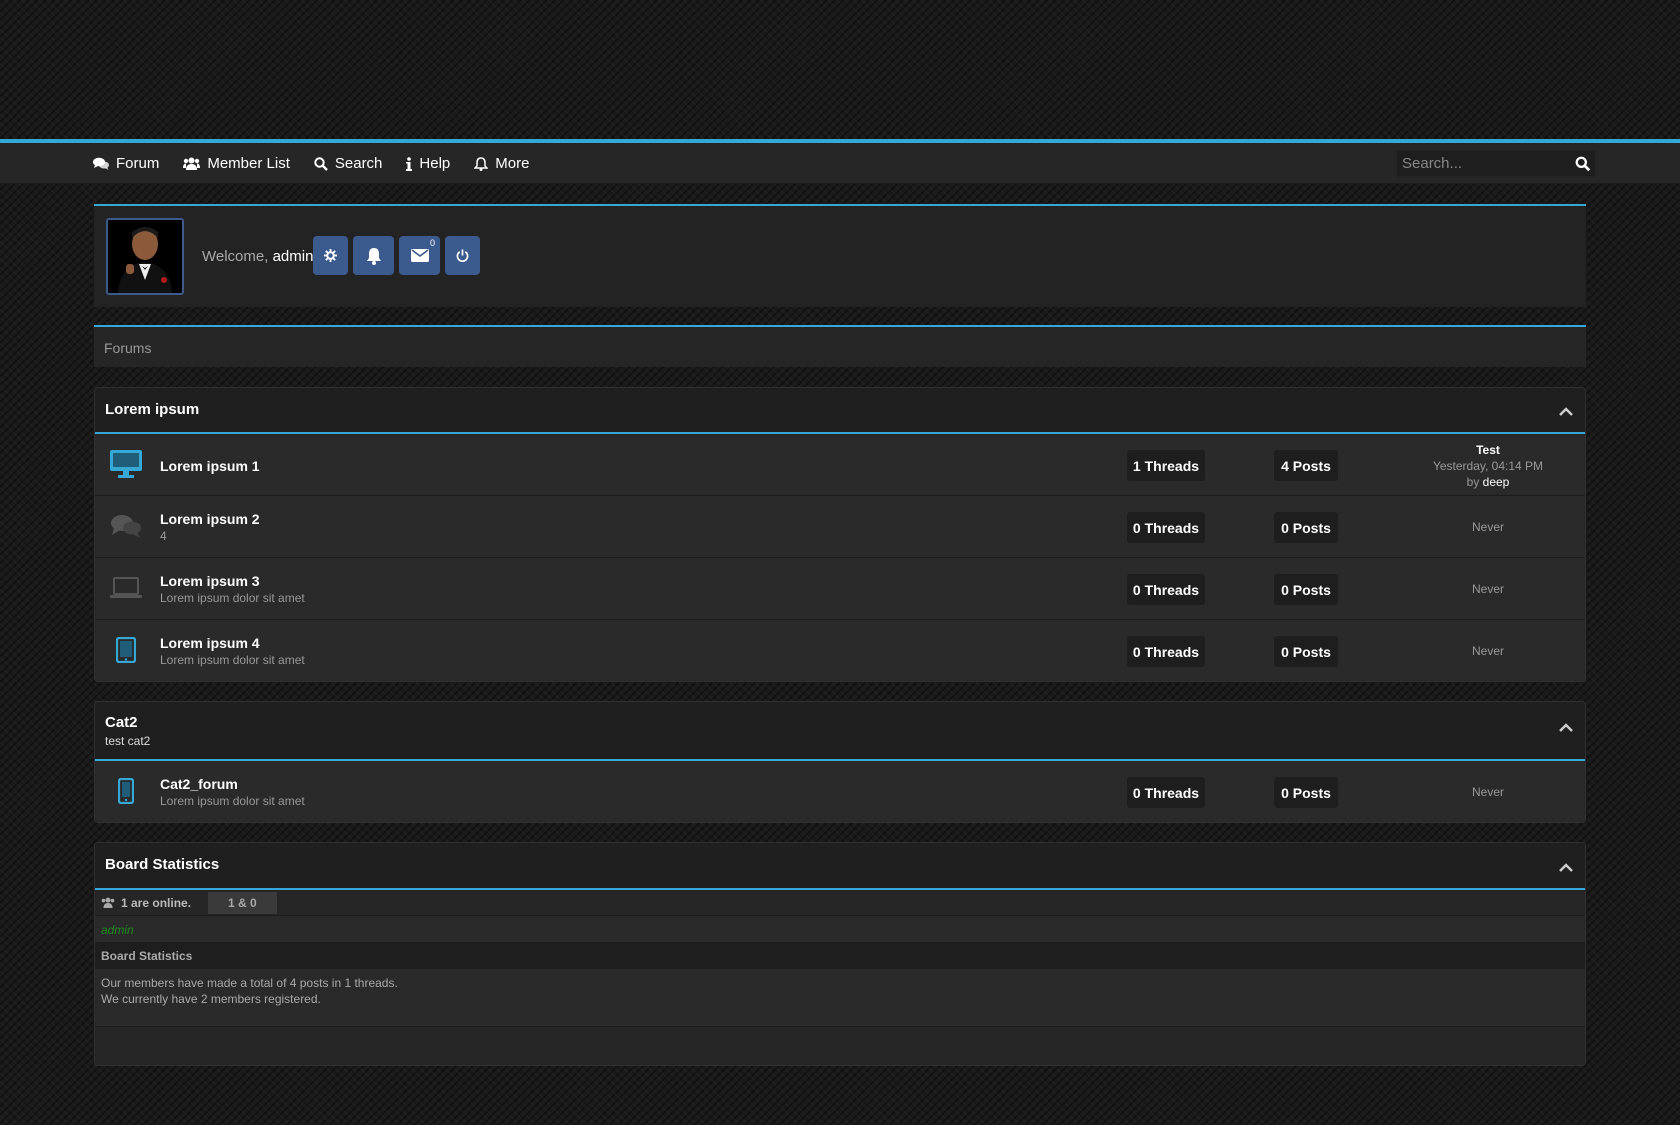 The image size is (1680, 1125). I want to click on nav-more-label: More, so click(512, 163).